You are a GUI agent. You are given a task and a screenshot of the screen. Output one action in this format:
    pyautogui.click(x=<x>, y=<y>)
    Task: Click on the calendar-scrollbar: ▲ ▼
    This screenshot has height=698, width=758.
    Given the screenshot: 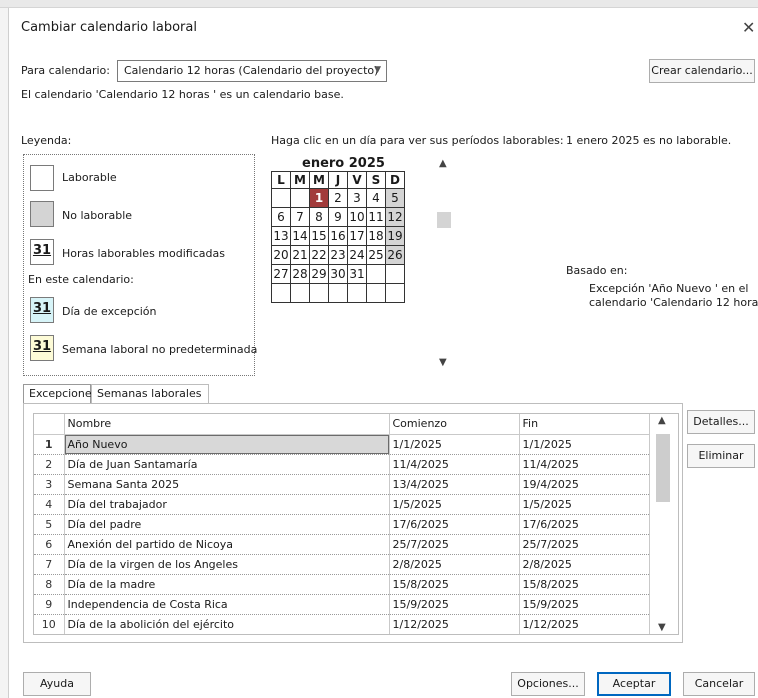 What is the action you would take?
    pyautogui.click(x=444, y=263)
    